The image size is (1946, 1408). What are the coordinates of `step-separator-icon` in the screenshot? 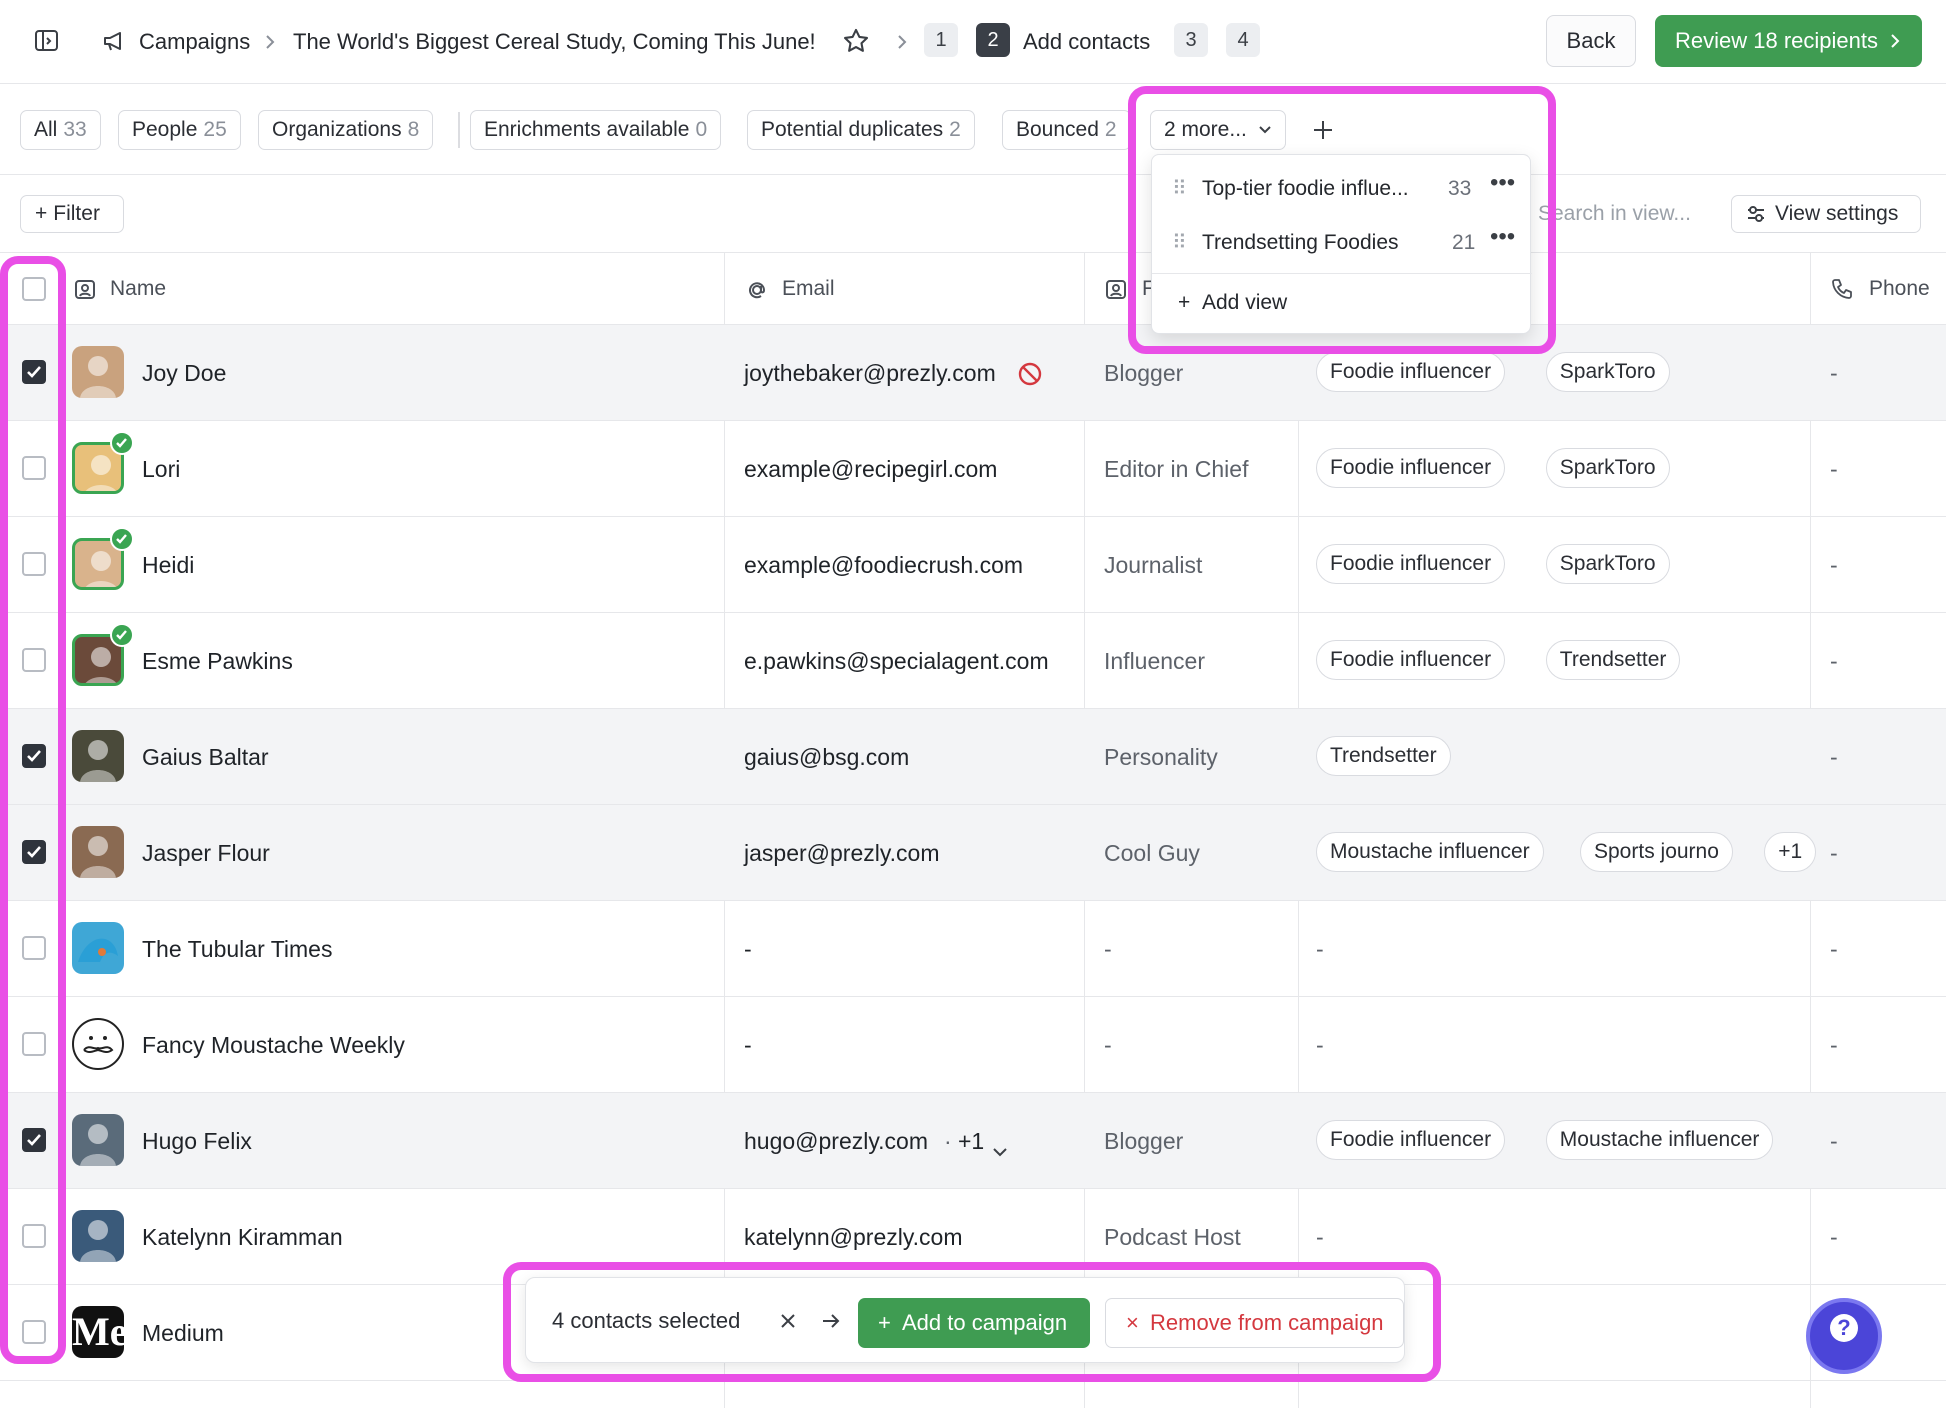 It's located at (902, 42).